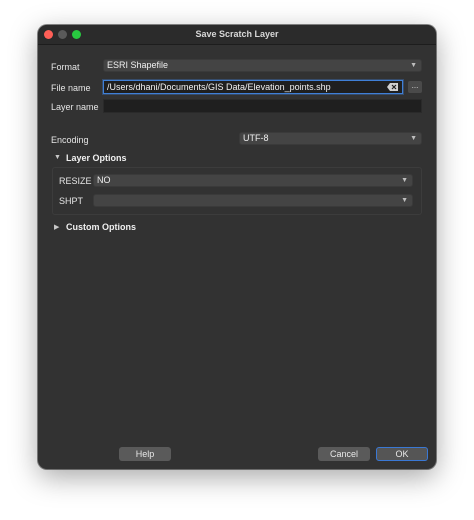 The height and width of the screenshot is (520, 474). I want to click on resize-combobox: NO ▼, so click(253, 180).